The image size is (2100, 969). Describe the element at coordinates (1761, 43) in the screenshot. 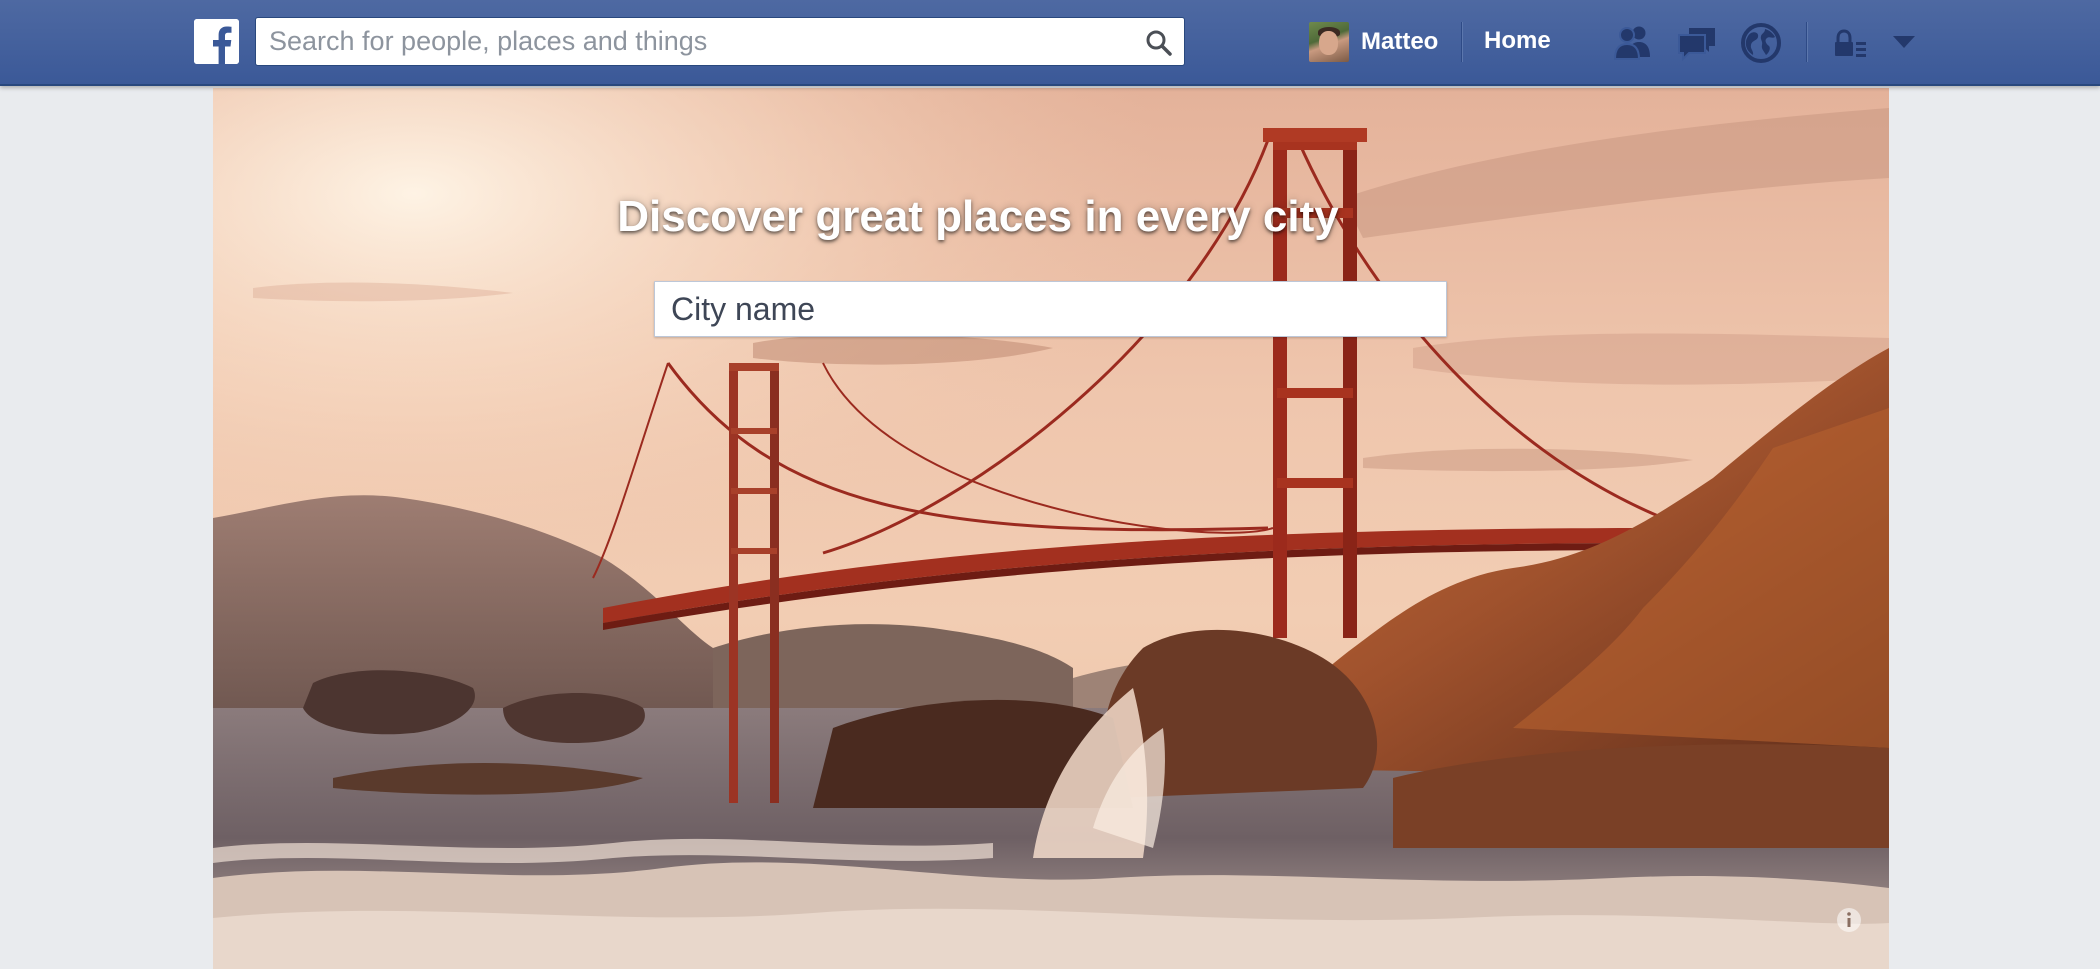

I see `notifications-globe-icon` at that location.